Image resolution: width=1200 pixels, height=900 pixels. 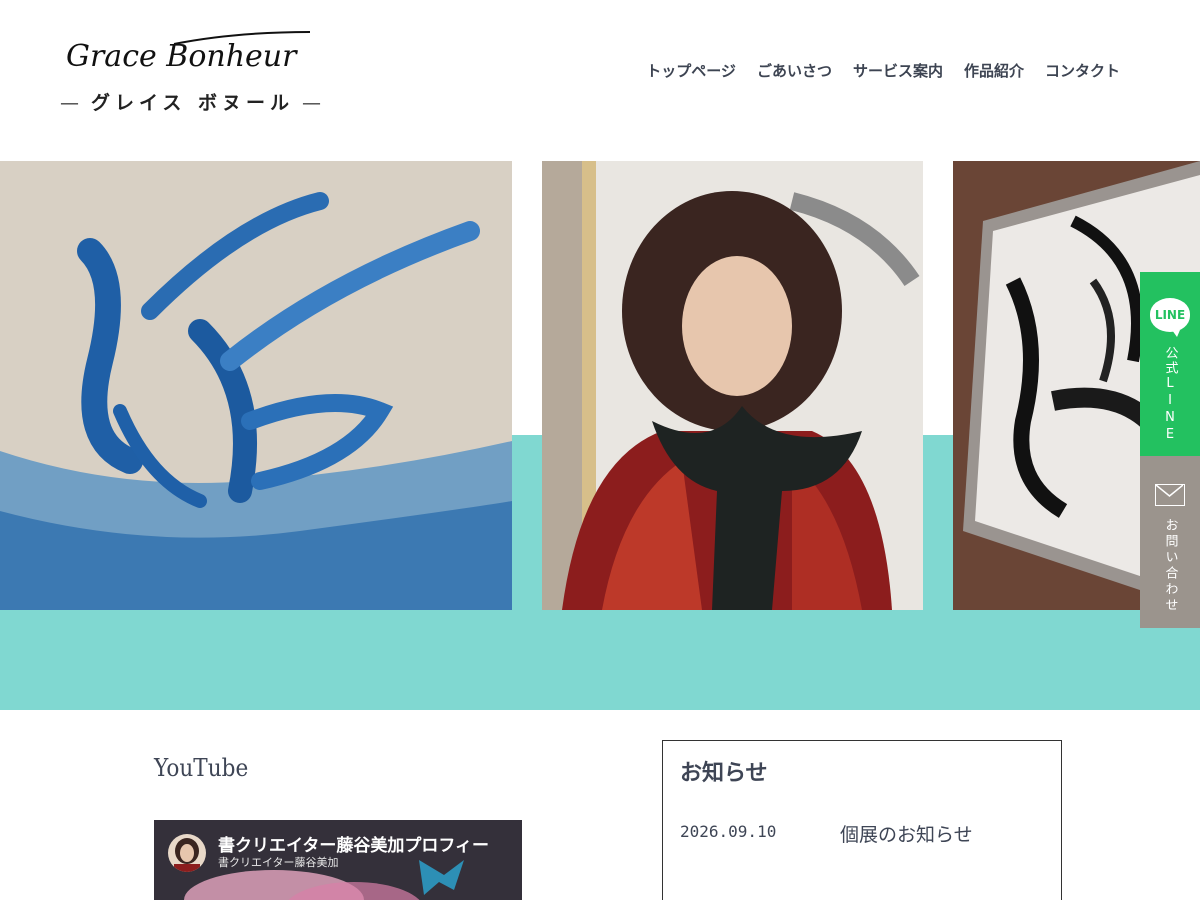 I want to click on svg-text: Grace Bonheur, so click(x=182, y=56).